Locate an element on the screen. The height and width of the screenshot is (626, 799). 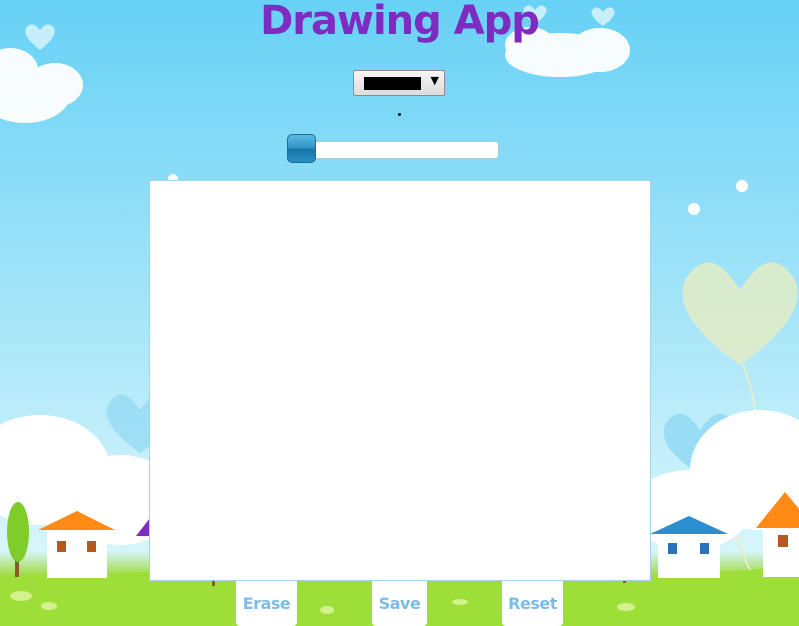
save-button: Save is located at coordinates (399, 603).